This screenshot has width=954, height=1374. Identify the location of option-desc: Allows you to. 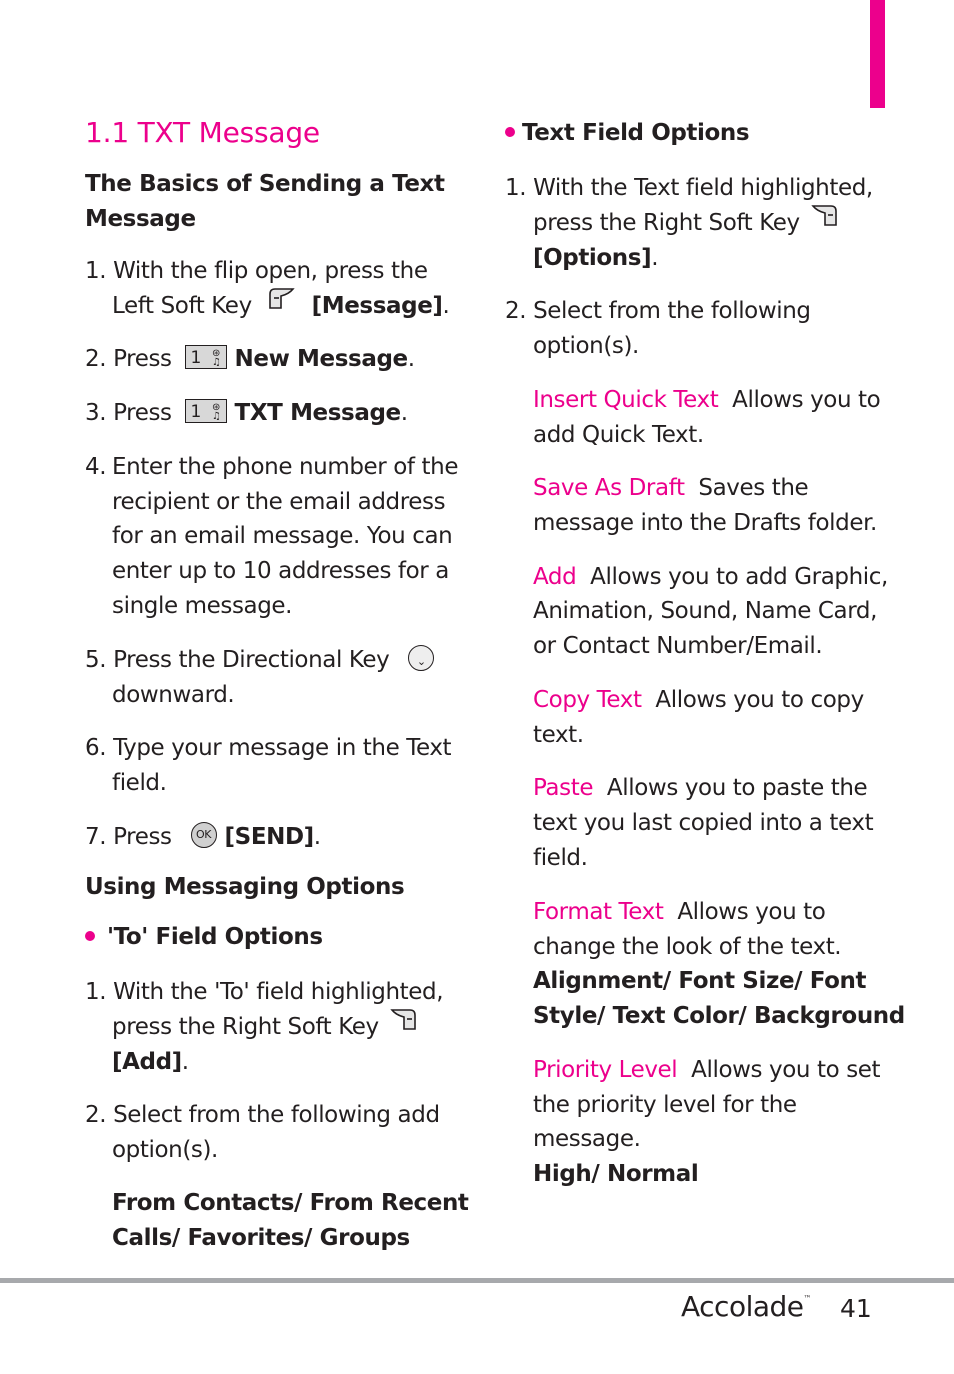
(751, 912).